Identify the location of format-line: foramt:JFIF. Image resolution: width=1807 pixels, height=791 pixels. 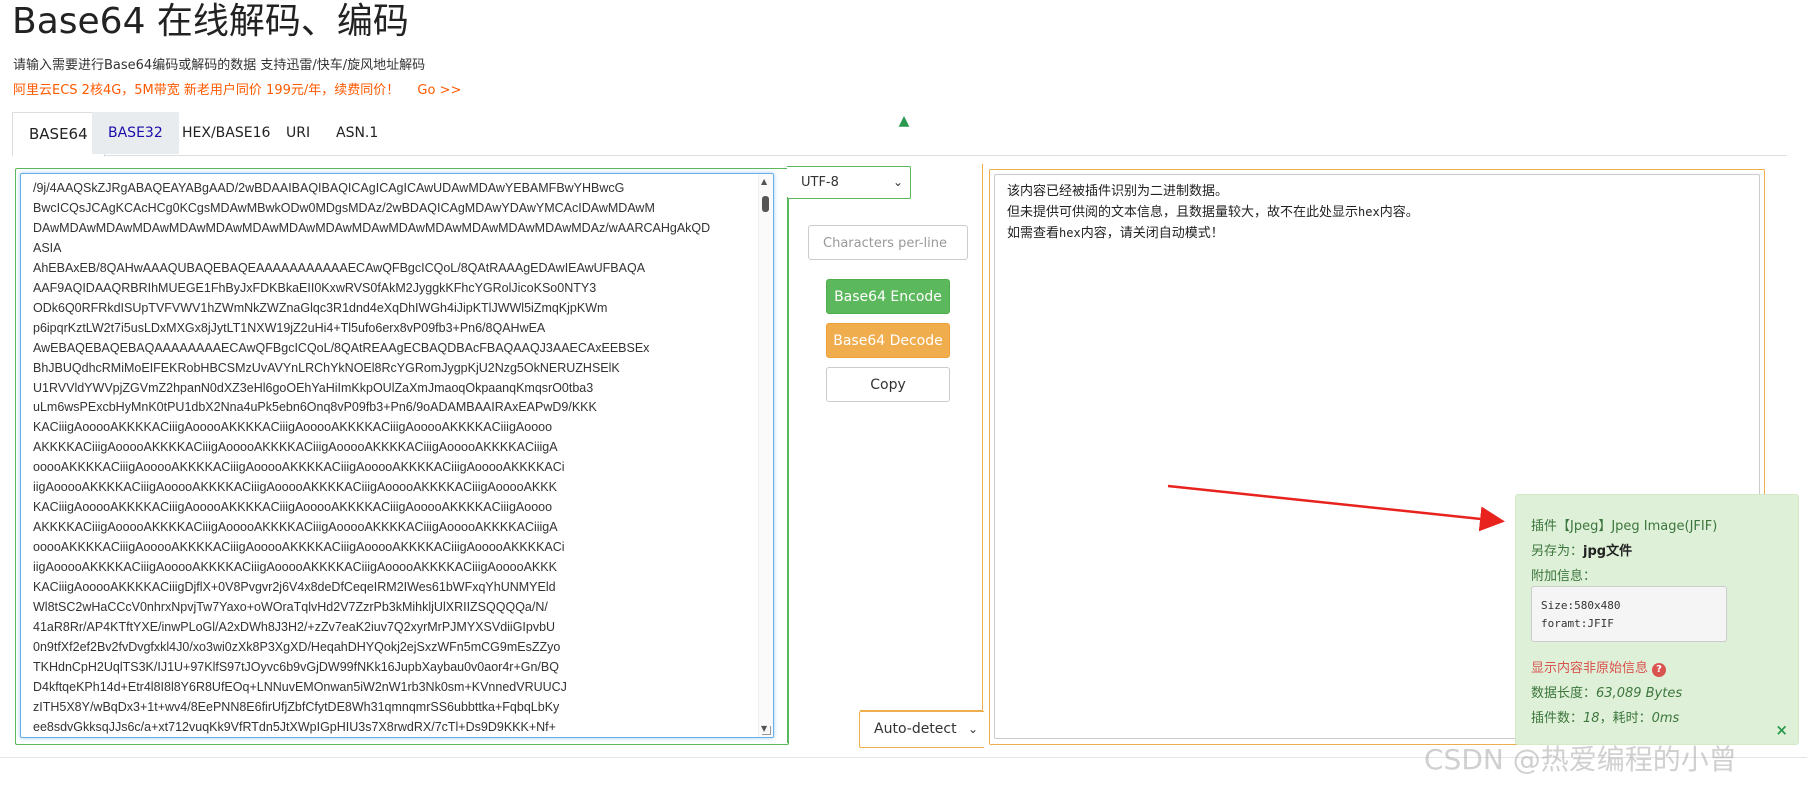
(1577, 623).